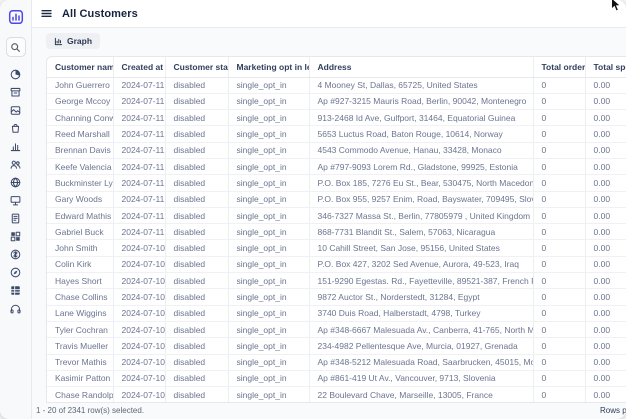 The image size is (626, 419). I want to click on shopping-bag-icon, so click(15, 128).